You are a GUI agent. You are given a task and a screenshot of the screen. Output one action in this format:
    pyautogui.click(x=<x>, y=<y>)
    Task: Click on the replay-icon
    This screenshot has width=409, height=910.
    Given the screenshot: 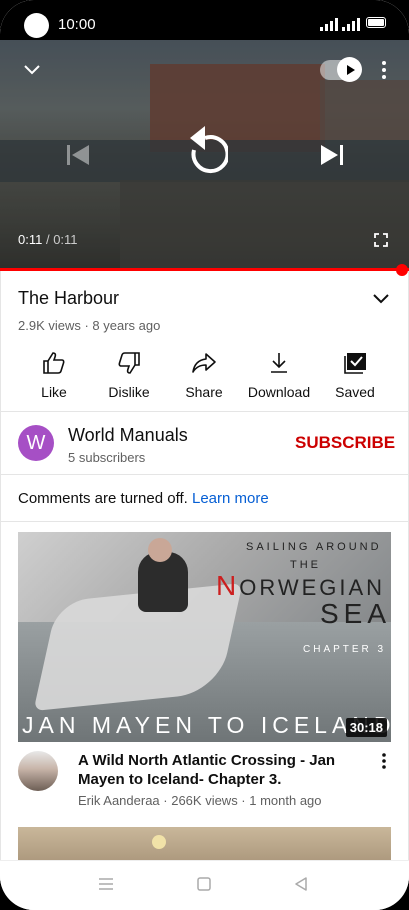 What is the action you would take?
    pyautogui.click(x=210, y=150)
    